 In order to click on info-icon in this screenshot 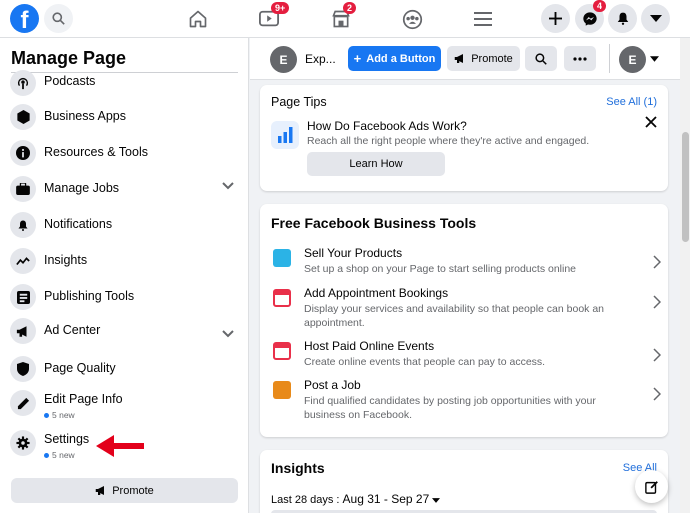, I will do `click(23, 153)`.